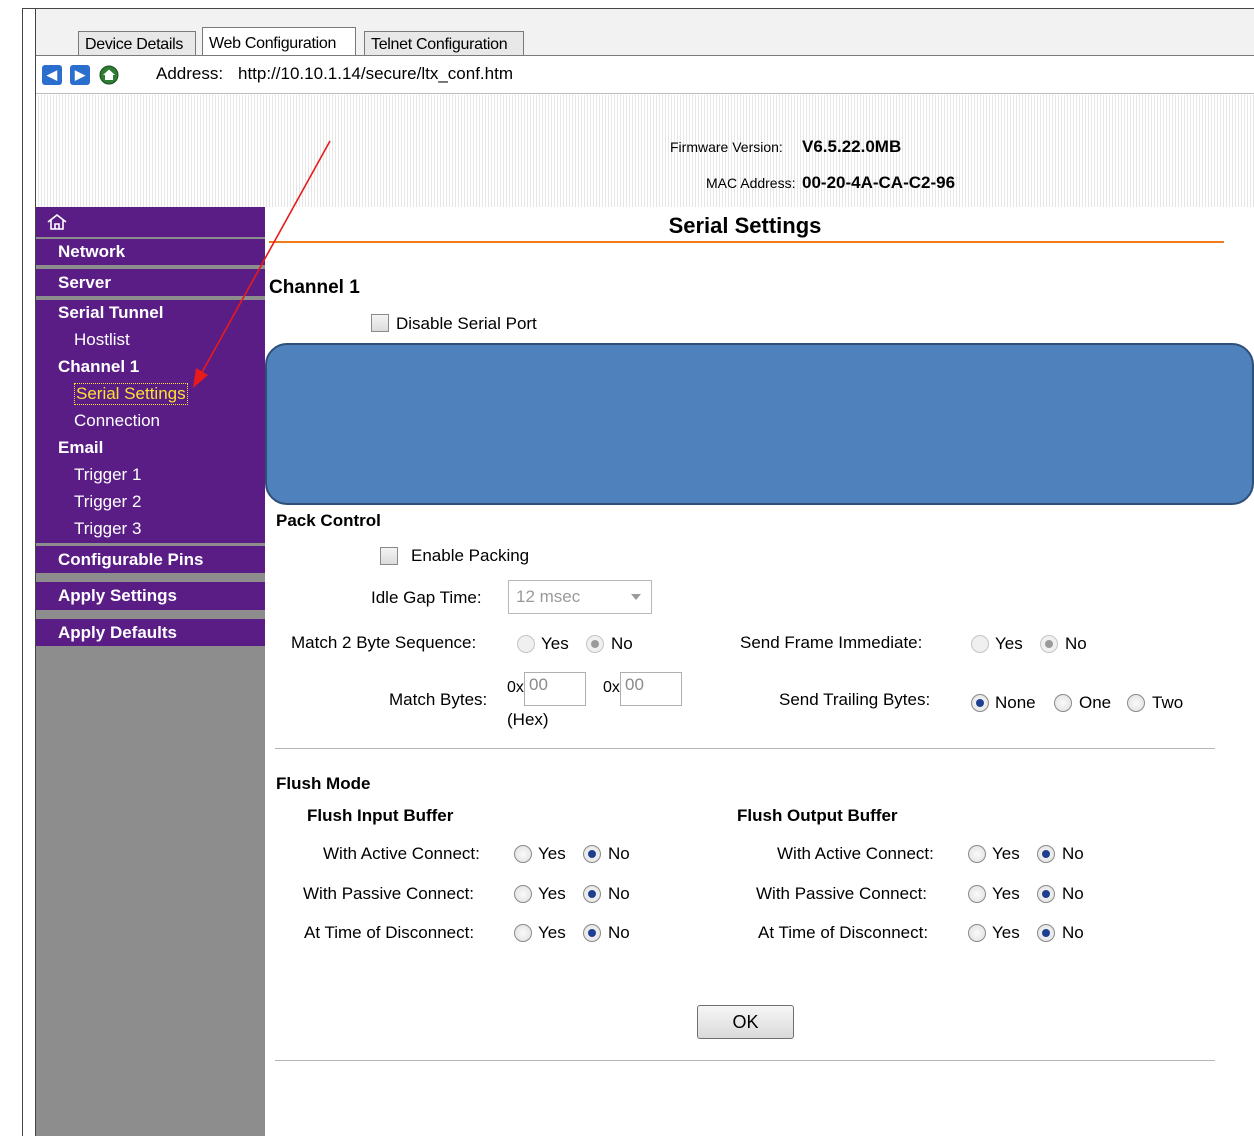 This screenshot has height=1136, width=1254. Describe the element at coordinates (150, 596) in the screenshot. I see `sidebar-item-apply-settings: Apply Settings` at that location.